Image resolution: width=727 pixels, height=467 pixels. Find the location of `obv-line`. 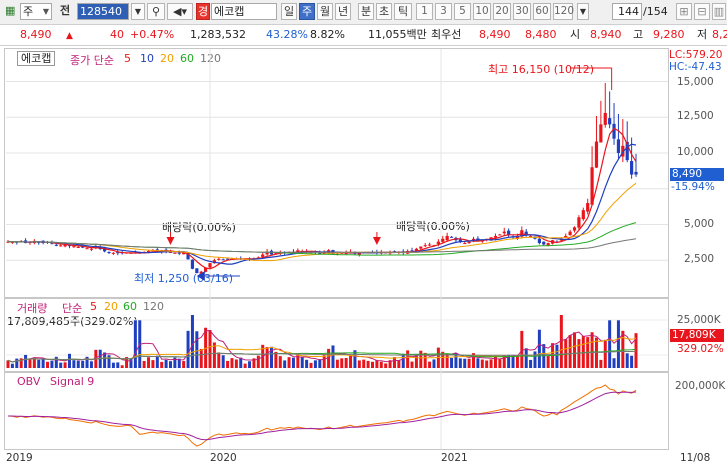

obv-line is located at coordinates (322, 415).